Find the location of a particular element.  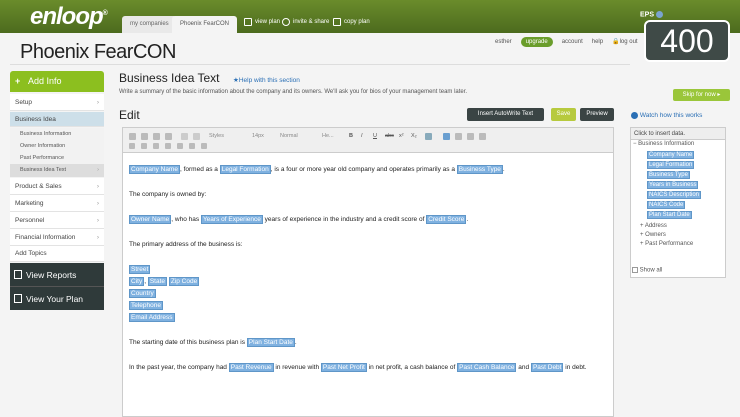

tab-my-companies: my companies is located at coordinates (149, 24).